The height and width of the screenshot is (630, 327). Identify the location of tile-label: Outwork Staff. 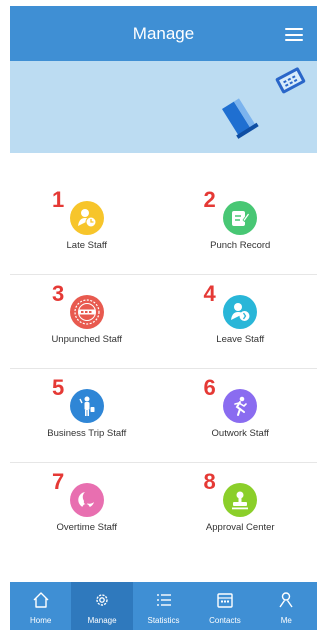
(240, 433).